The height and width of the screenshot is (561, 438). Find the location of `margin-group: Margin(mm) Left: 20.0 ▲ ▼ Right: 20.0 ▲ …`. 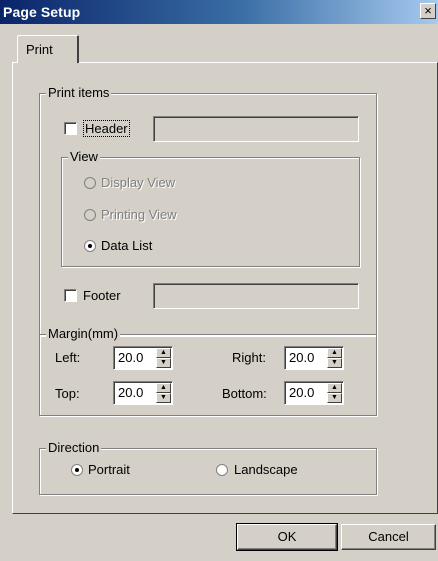

margin-group: Margin(mm) Left: 20.0 ▲ ▼ Right: 20.0 ▲ … is located at coordinates (208, 371).